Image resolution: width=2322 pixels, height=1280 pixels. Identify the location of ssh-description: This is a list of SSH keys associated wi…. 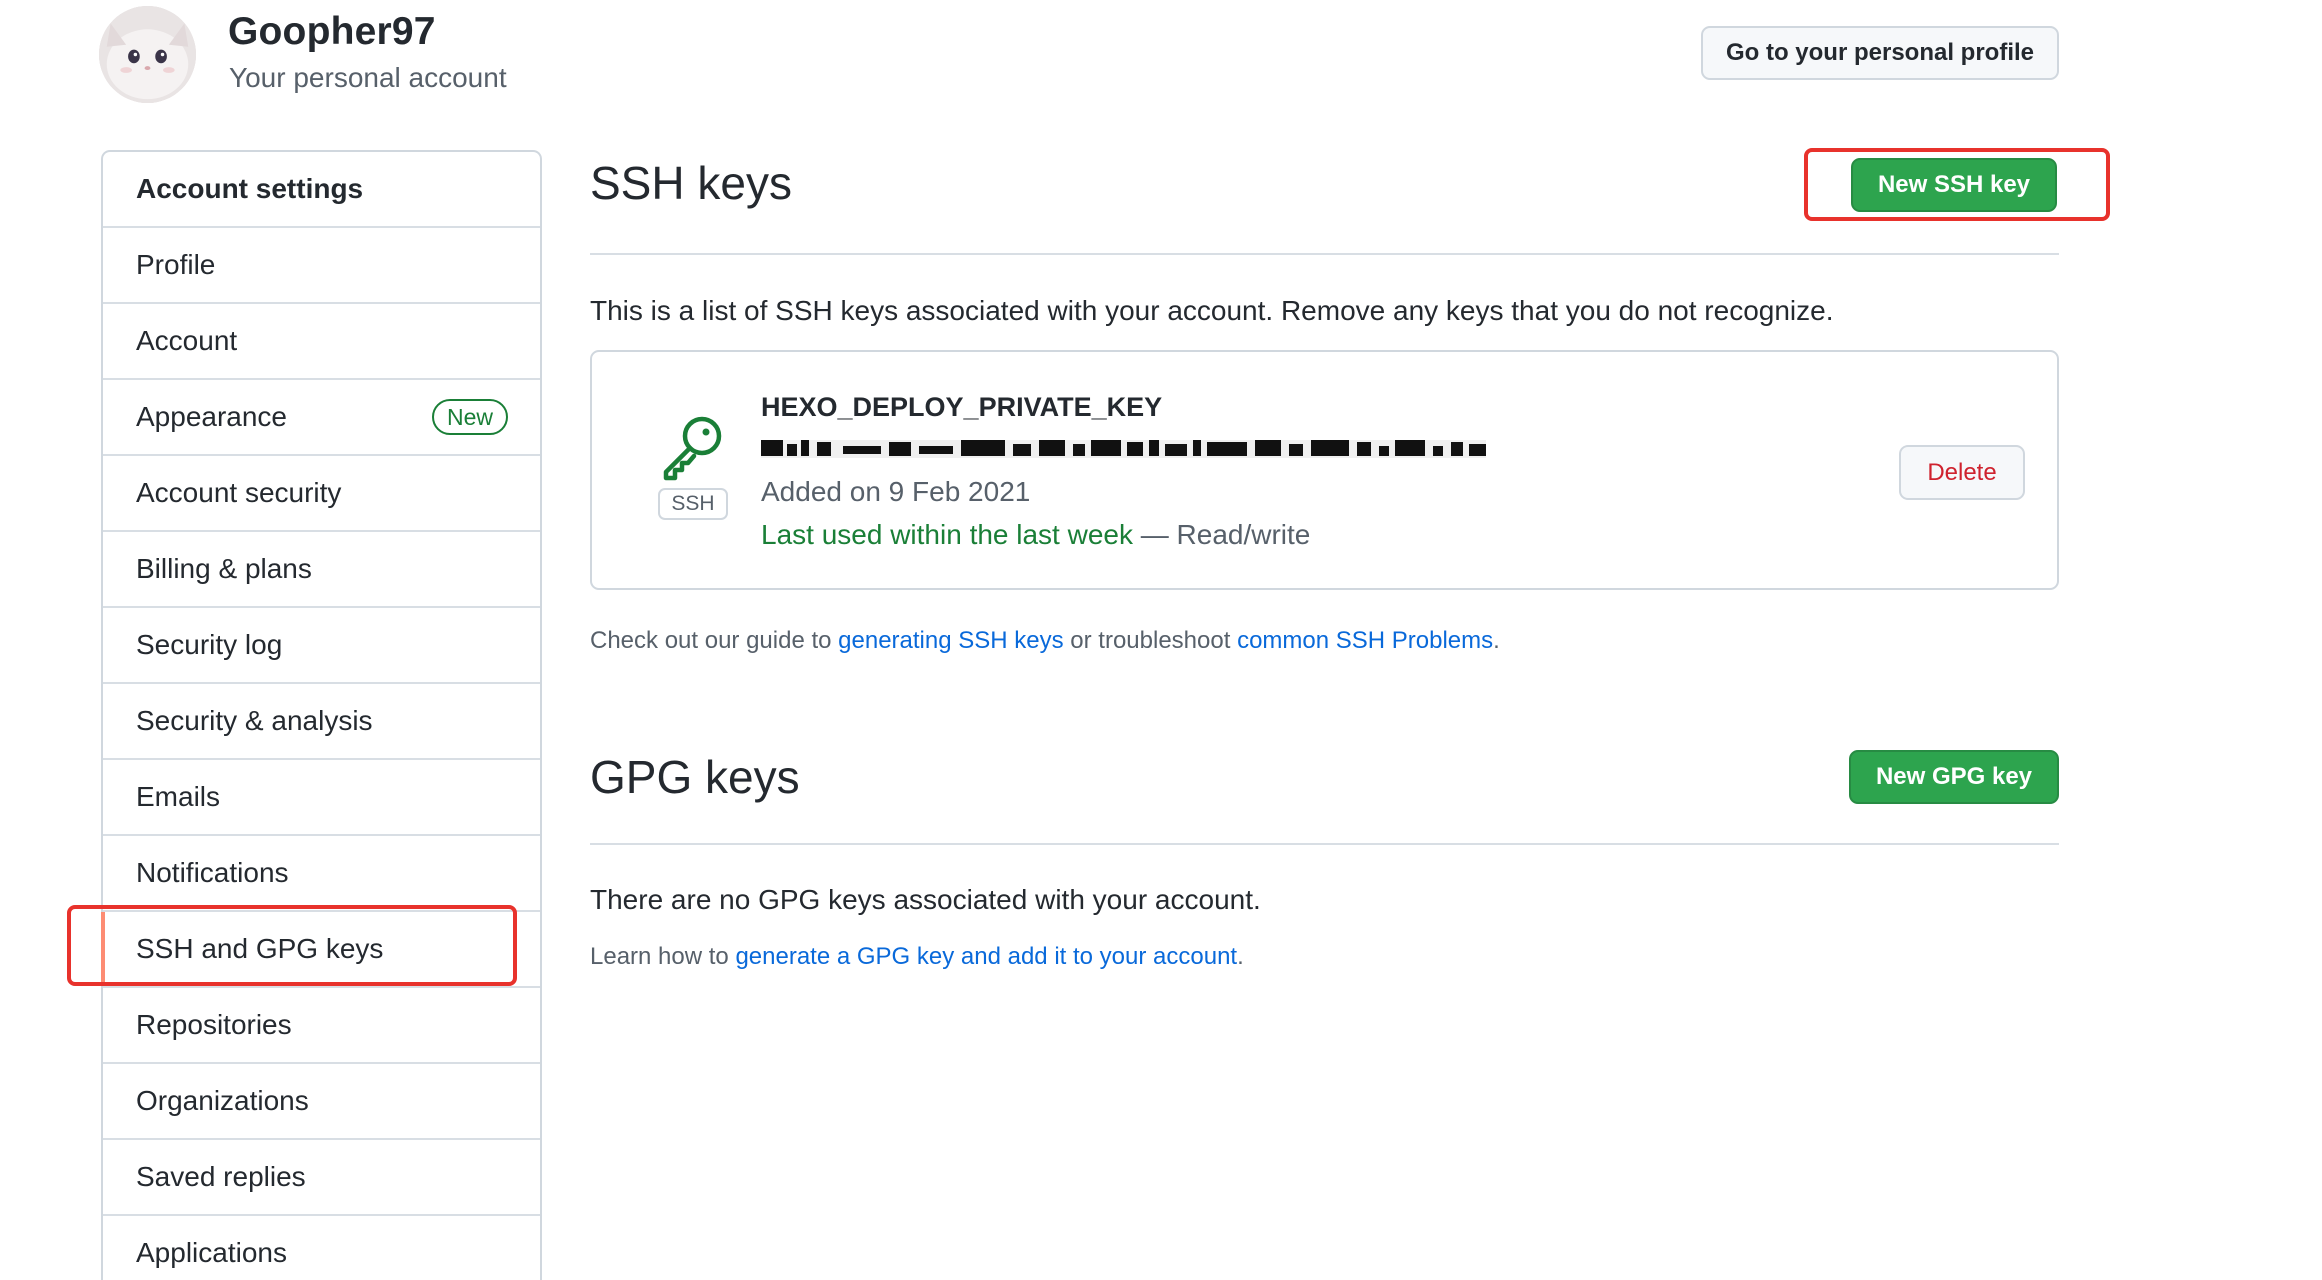
(1212, 310).